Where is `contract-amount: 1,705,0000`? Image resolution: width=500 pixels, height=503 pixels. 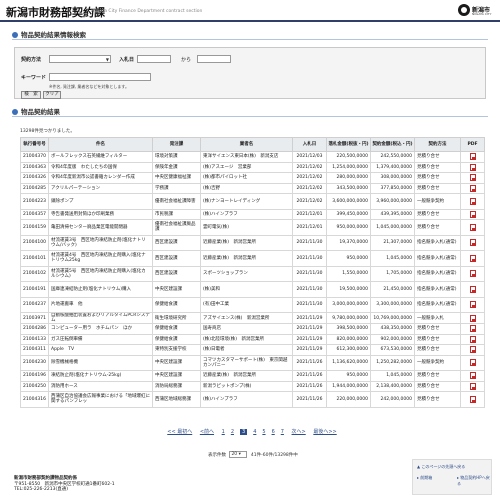
contract-amount: 1,705,0000 is located at coordinates (392, 273).